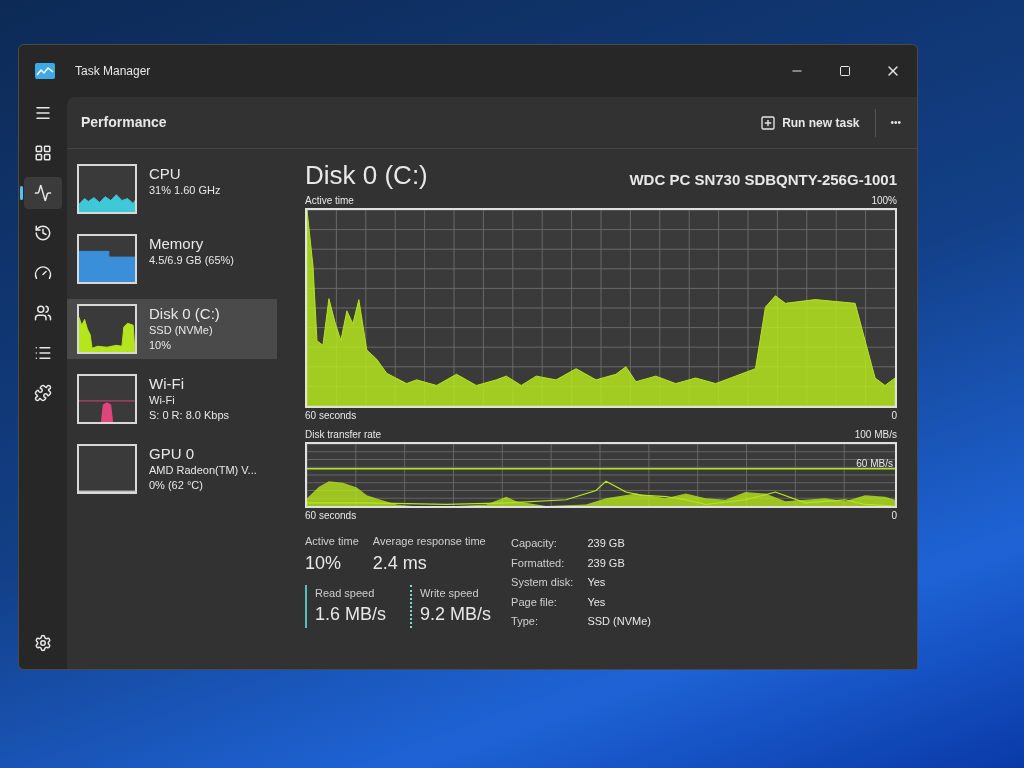  Describe the element at coordinates (43, 113) in the screenshot. I see `menu-icon` at that location.